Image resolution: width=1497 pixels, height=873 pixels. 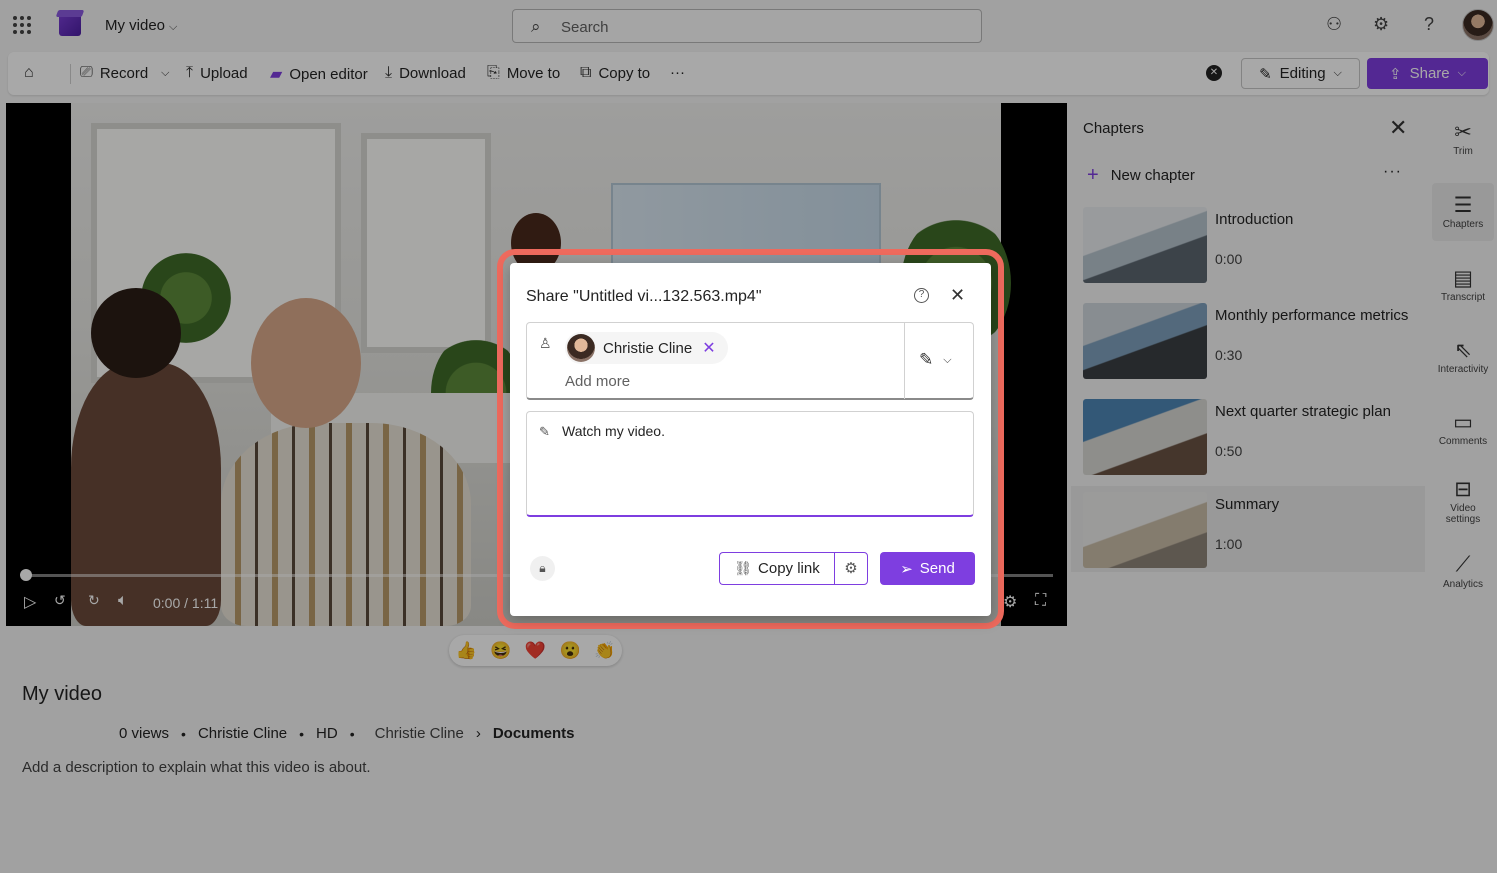 I want to click on settings-gear-icon: ⚙, so click(x=1010, y=602).